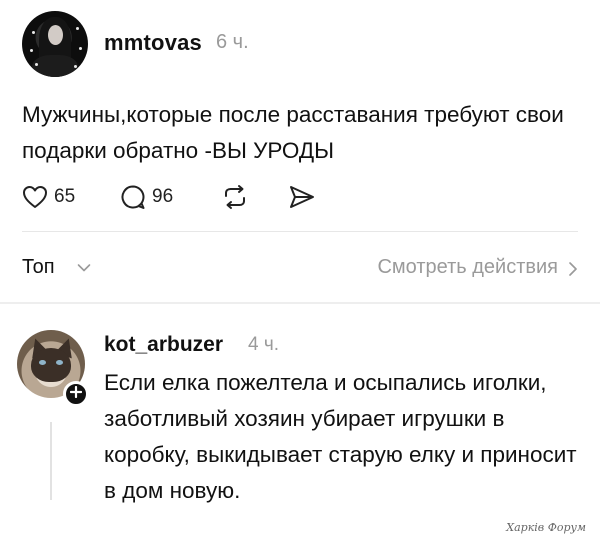 This screenshot has width=600, height=545. I want to click on watermark: Харків Форум, so click(546, 527).